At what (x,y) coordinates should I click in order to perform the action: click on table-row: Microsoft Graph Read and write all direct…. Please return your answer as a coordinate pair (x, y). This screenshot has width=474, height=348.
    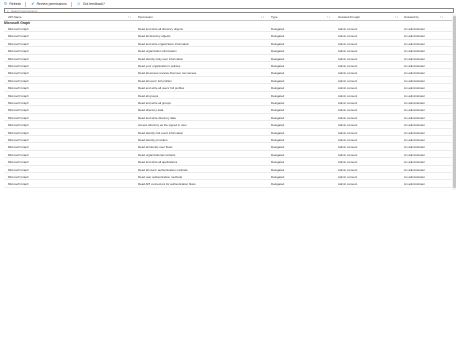
    Looking at the image, I should click on (228, 29).